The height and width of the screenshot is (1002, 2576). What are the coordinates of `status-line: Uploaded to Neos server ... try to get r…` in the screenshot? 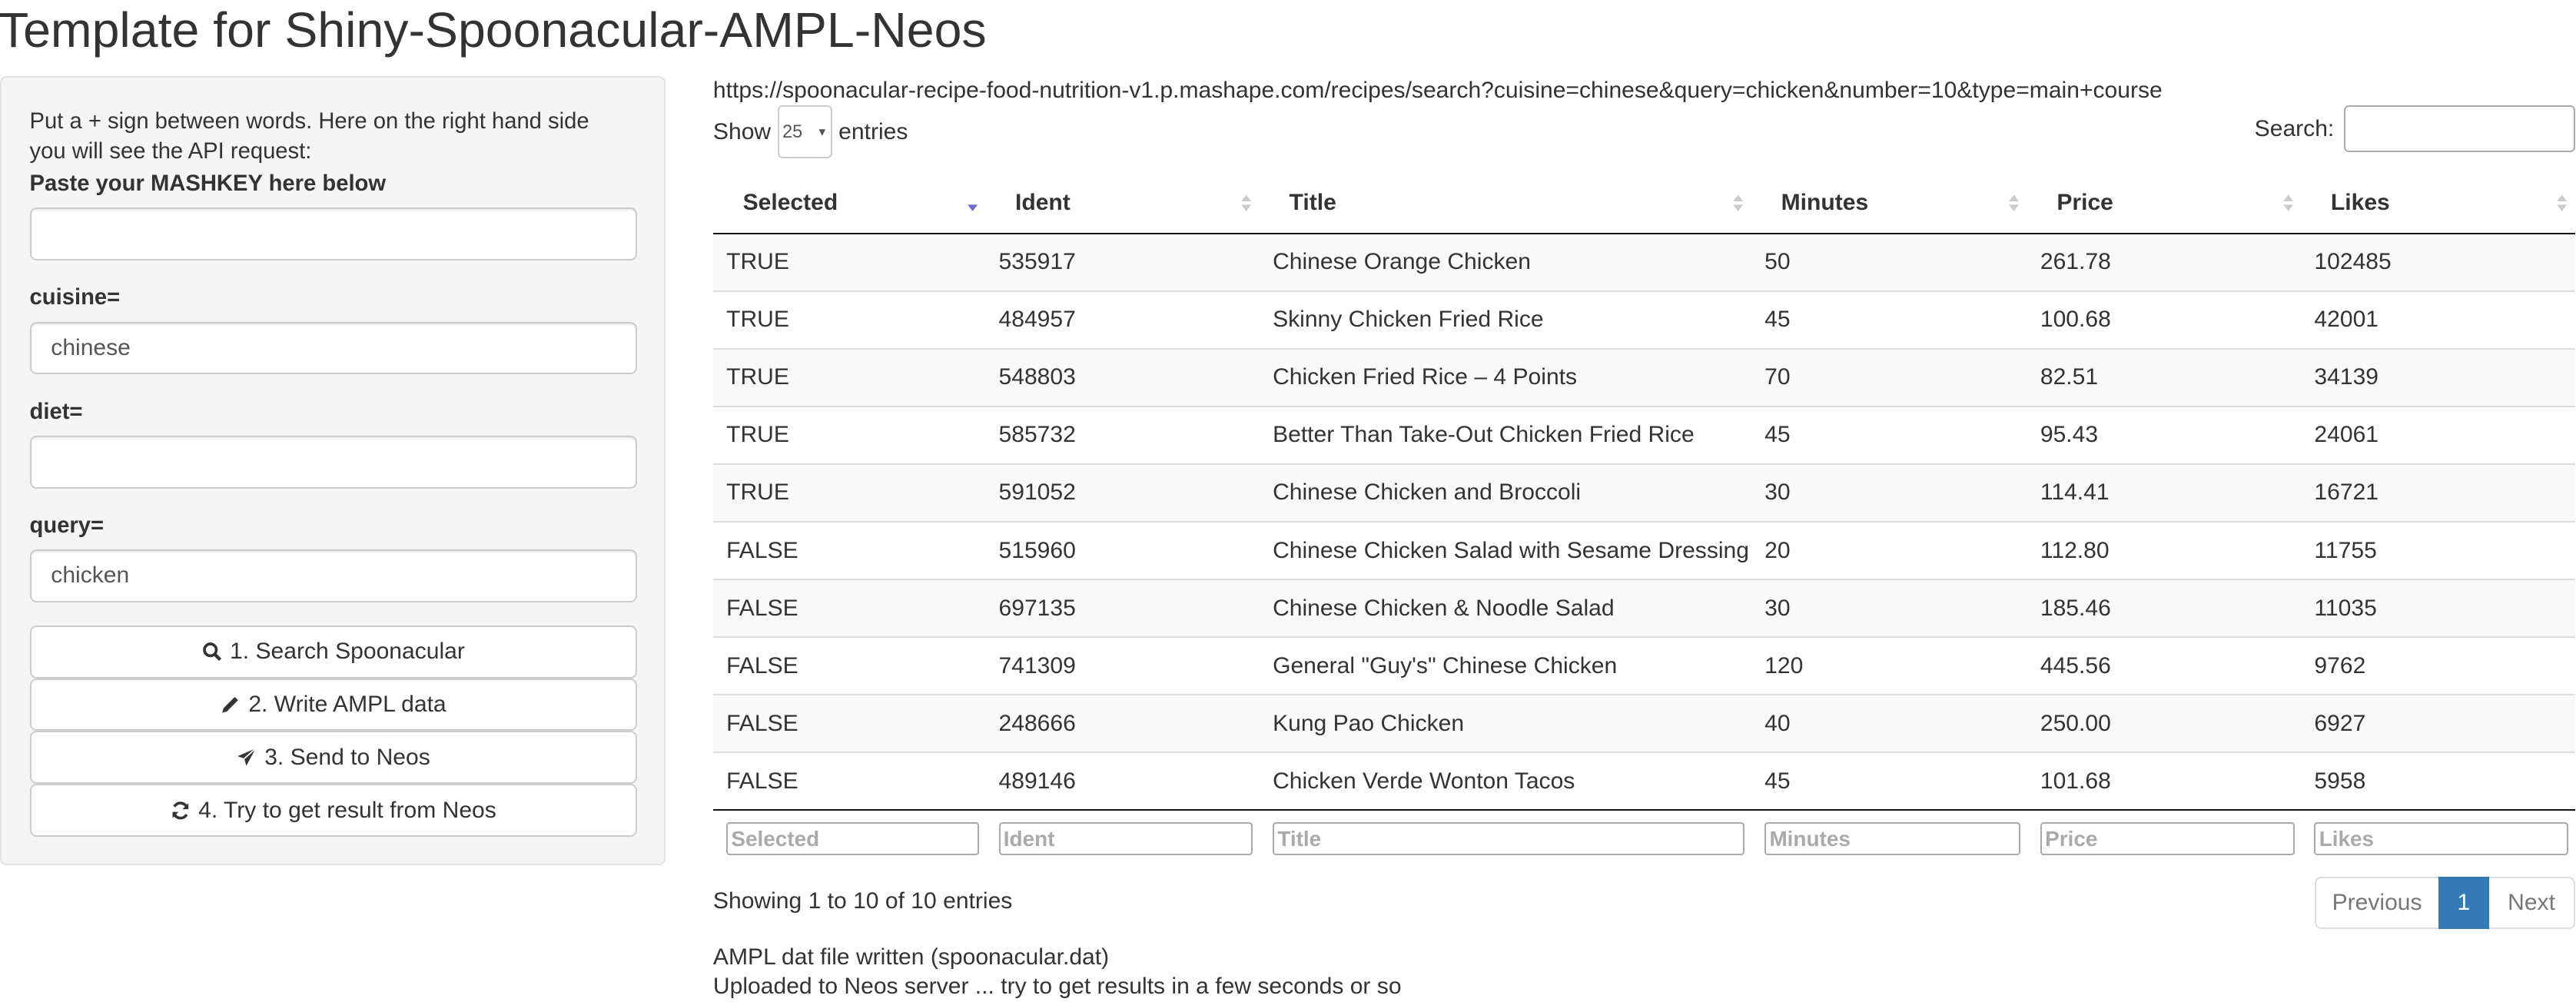 It's located at (1057, 987).